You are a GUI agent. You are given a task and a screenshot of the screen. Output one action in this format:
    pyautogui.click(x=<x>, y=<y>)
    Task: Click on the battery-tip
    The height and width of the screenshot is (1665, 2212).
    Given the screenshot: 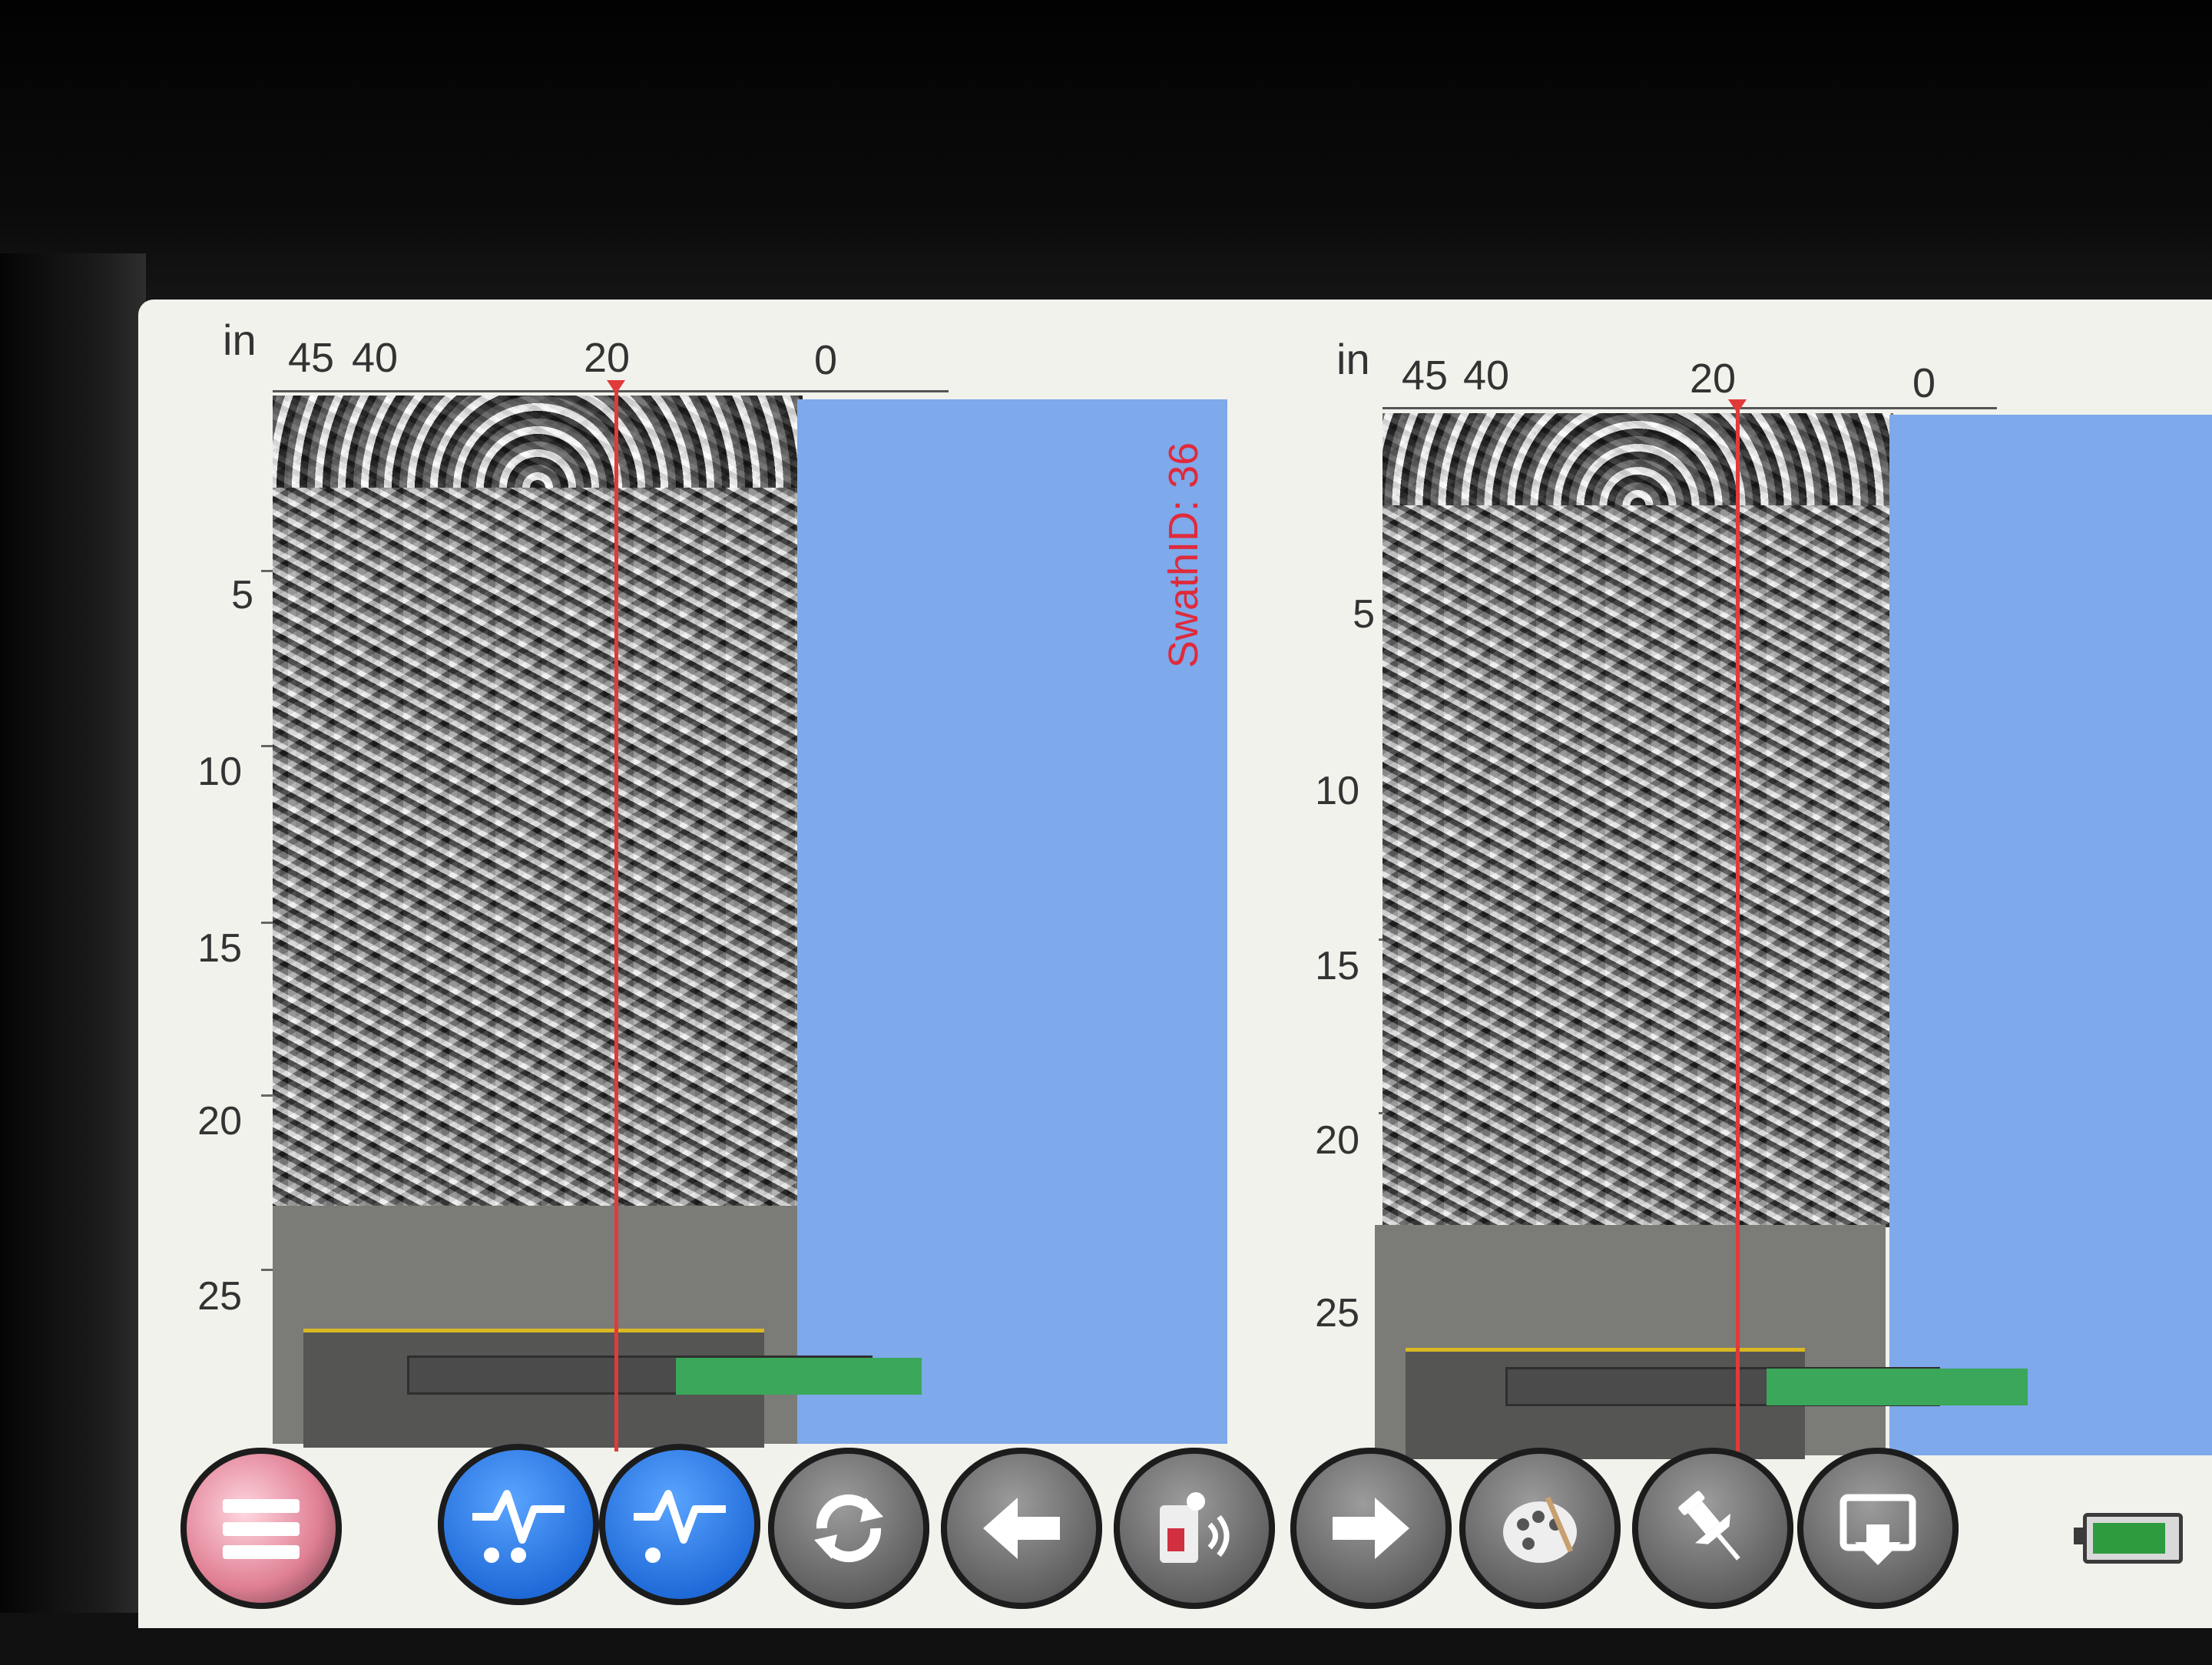 What is the action you would take?
    pyautogui.click(x=2078, y=1536)
    